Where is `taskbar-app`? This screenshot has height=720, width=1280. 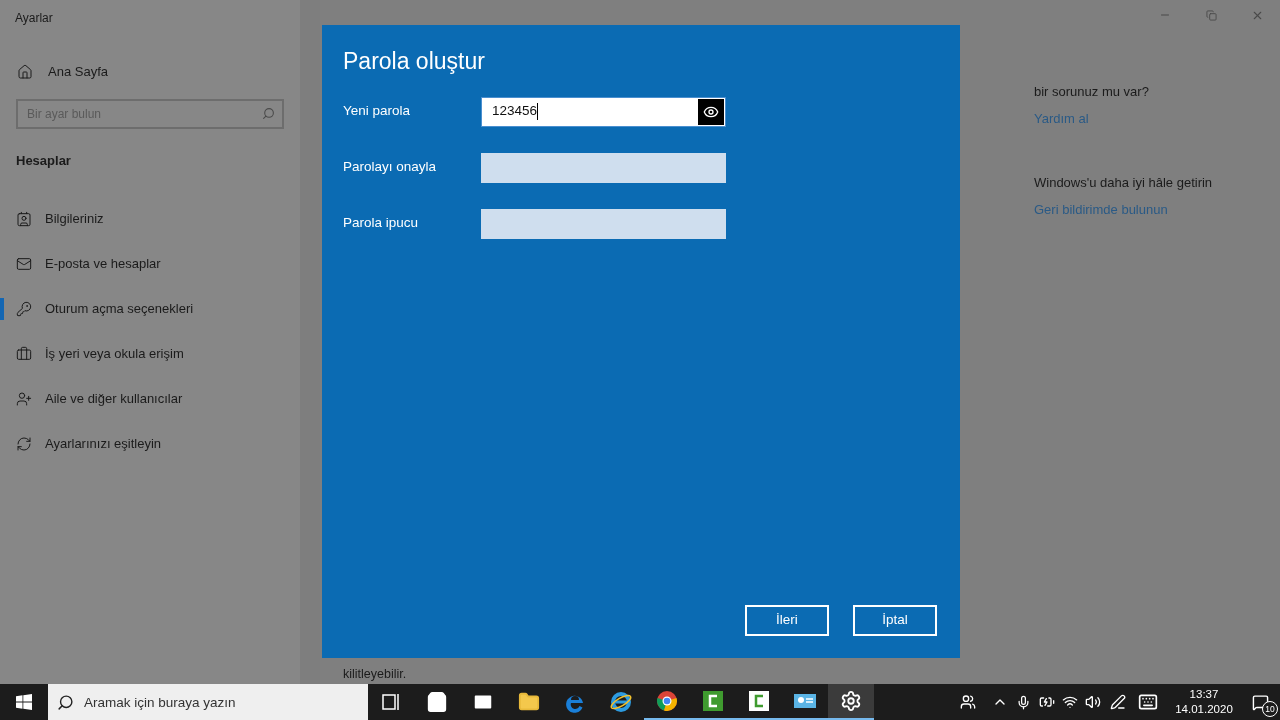
taskbar-app is located at coordinates (851, 702).